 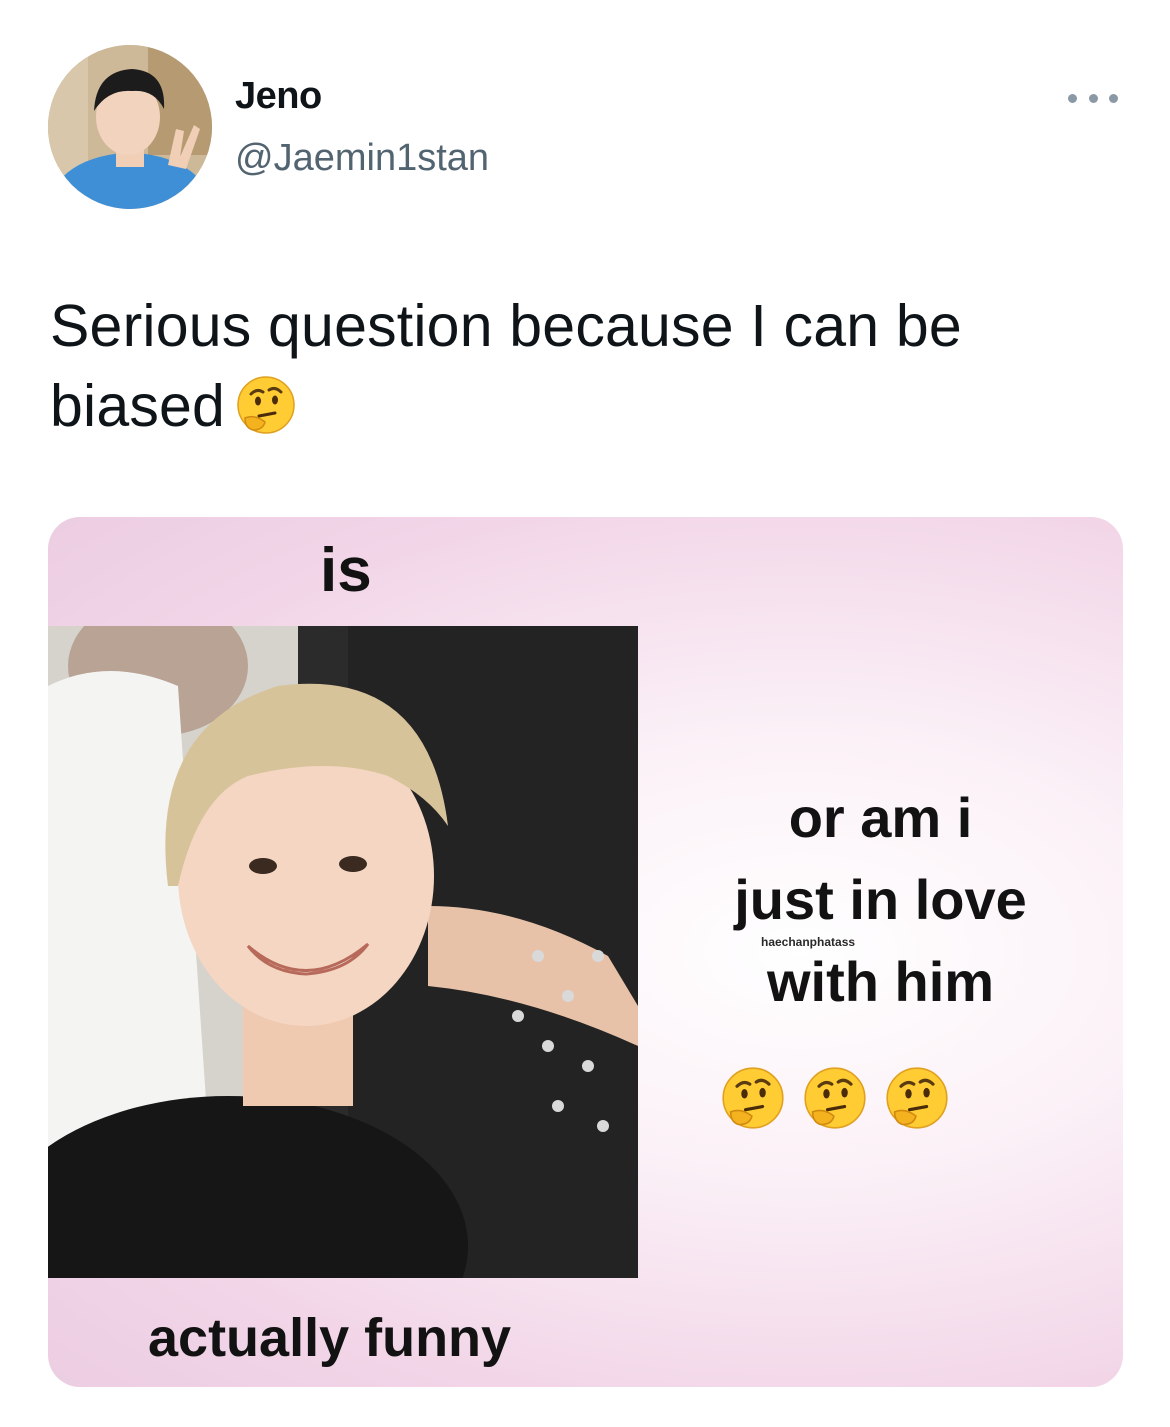 I want to click on tweet-text: Serious question because I can be biased, so click(x=580, y=366).